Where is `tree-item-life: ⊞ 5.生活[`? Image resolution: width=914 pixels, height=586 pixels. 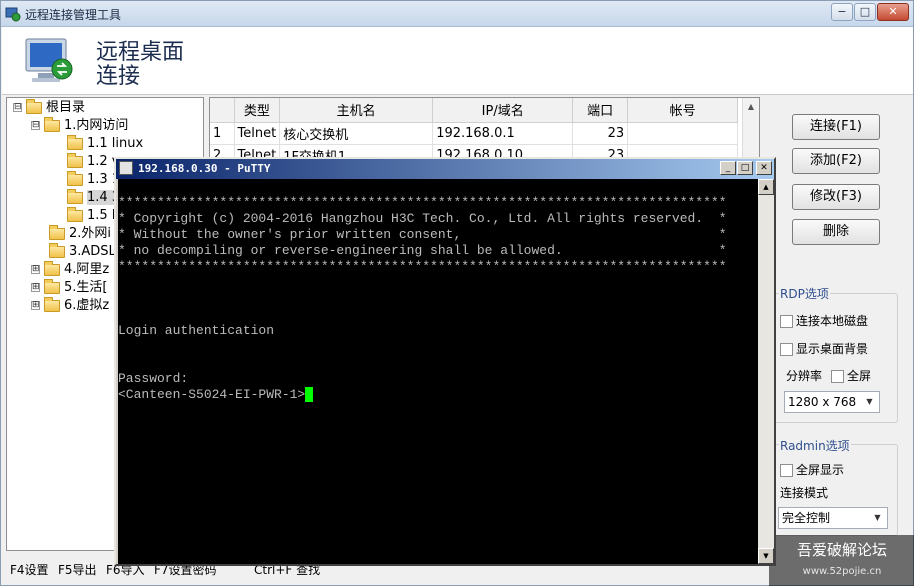
tree-item-life: ⊞ 5.生活[ is located at coordinates (69, 287).